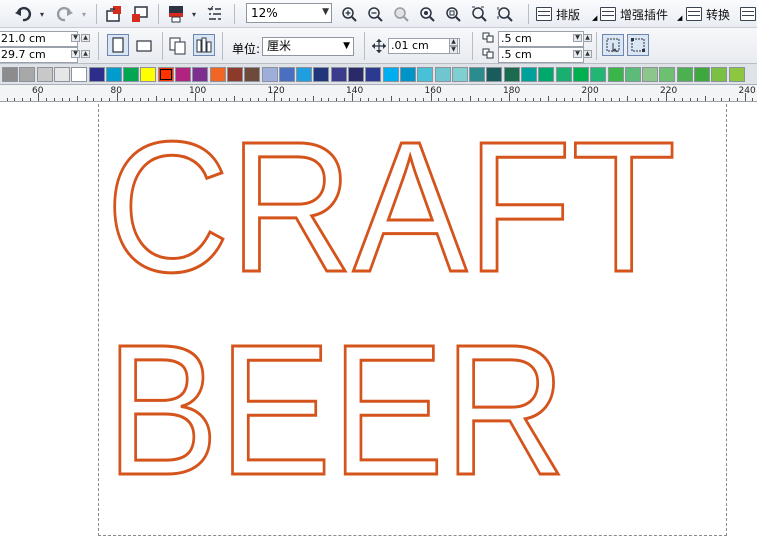 The image size is (757, 560). What do you see at coordinates (246, 49) in the screenshot?
I see `unit-label: 单位:` at bounding box center [246, 49].